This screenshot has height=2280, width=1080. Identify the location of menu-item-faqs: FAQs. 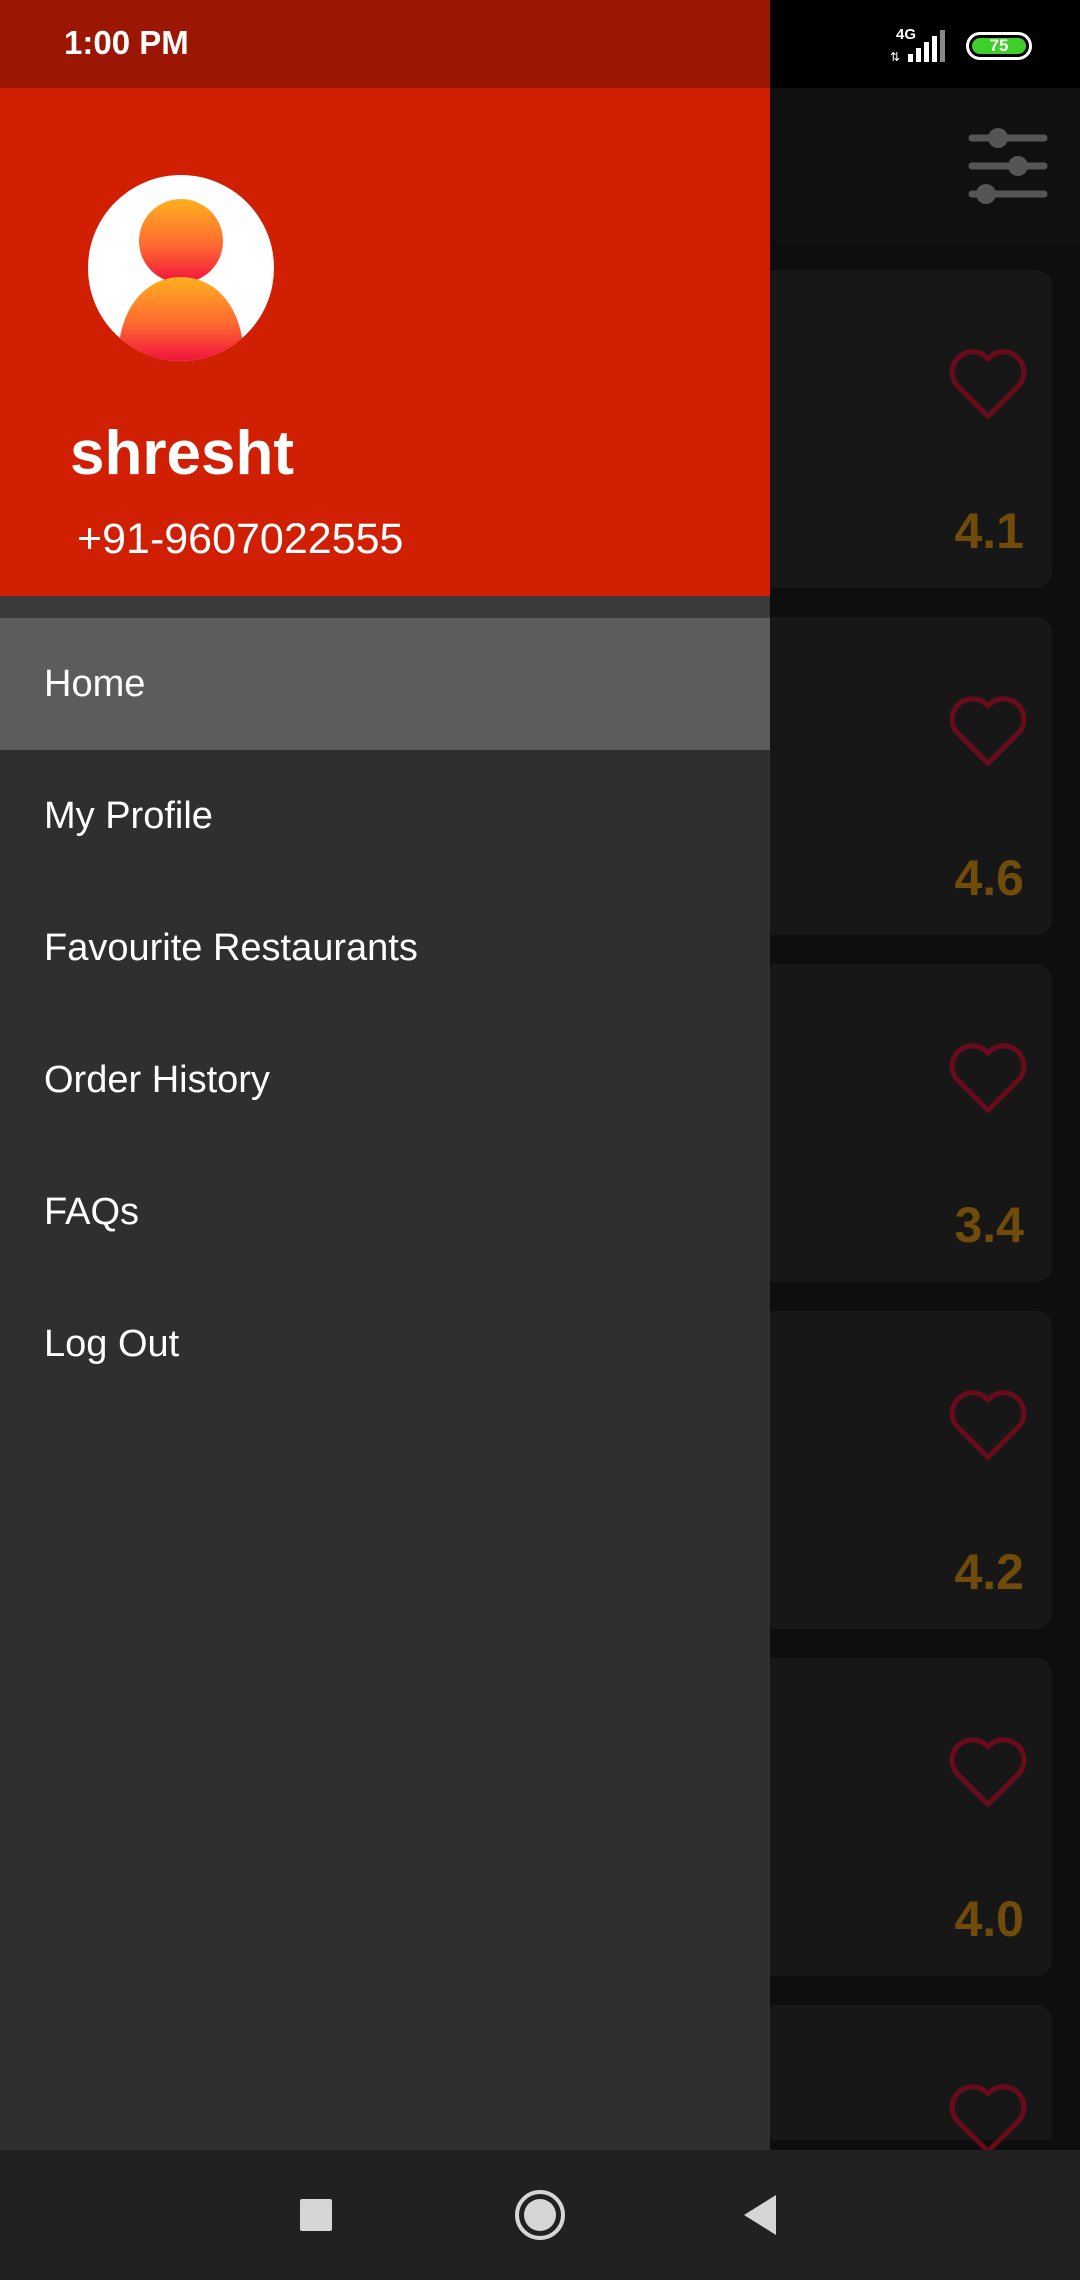
(385, 1212).